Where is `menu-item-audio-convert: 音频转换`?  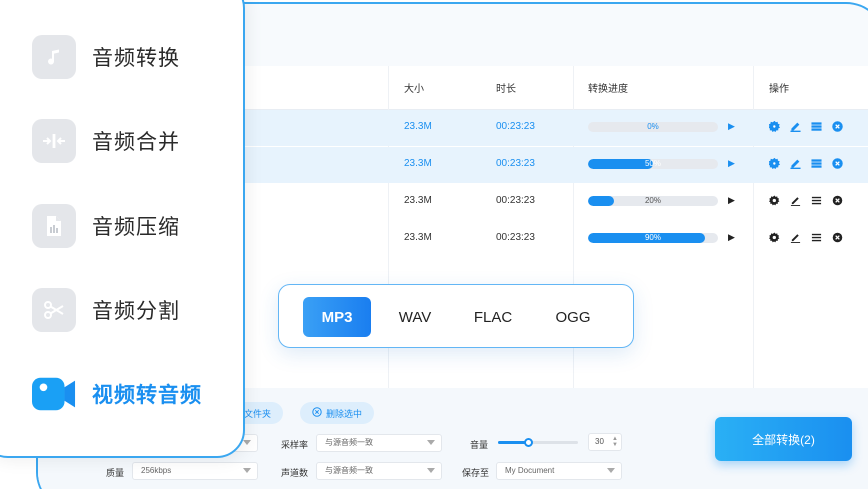 menu-item-audio-convert: 音频转换 is located at coordinates (106, 57).